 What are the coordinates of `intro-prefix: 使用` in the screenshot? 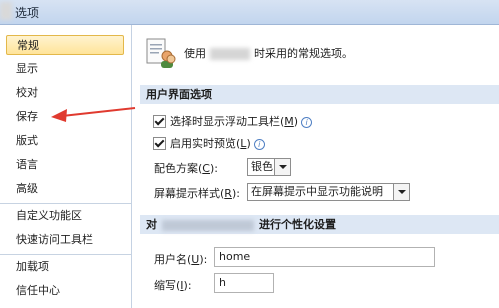 It's located at (195, 53).